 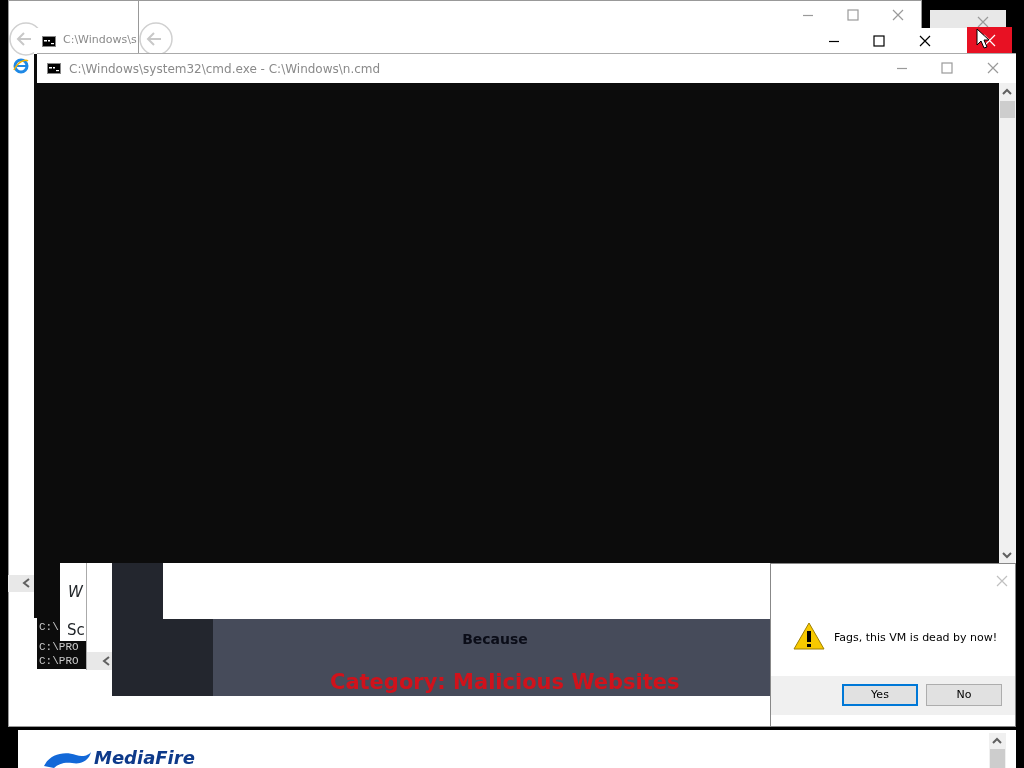 What do you see at coordinates (879, 41) in the screenshot?
I see `maximize-icon` at bounding box center [879, 41].